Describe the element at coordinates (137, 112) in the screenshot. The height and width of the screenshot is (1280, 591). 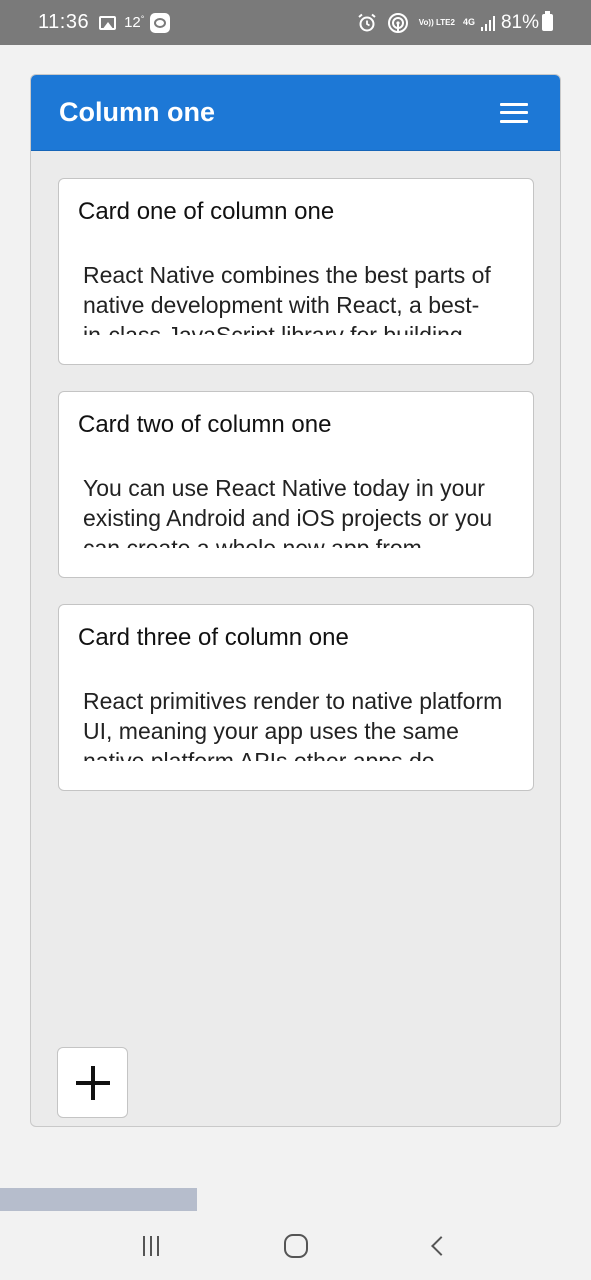
I see `column-title: Column one` at that location.